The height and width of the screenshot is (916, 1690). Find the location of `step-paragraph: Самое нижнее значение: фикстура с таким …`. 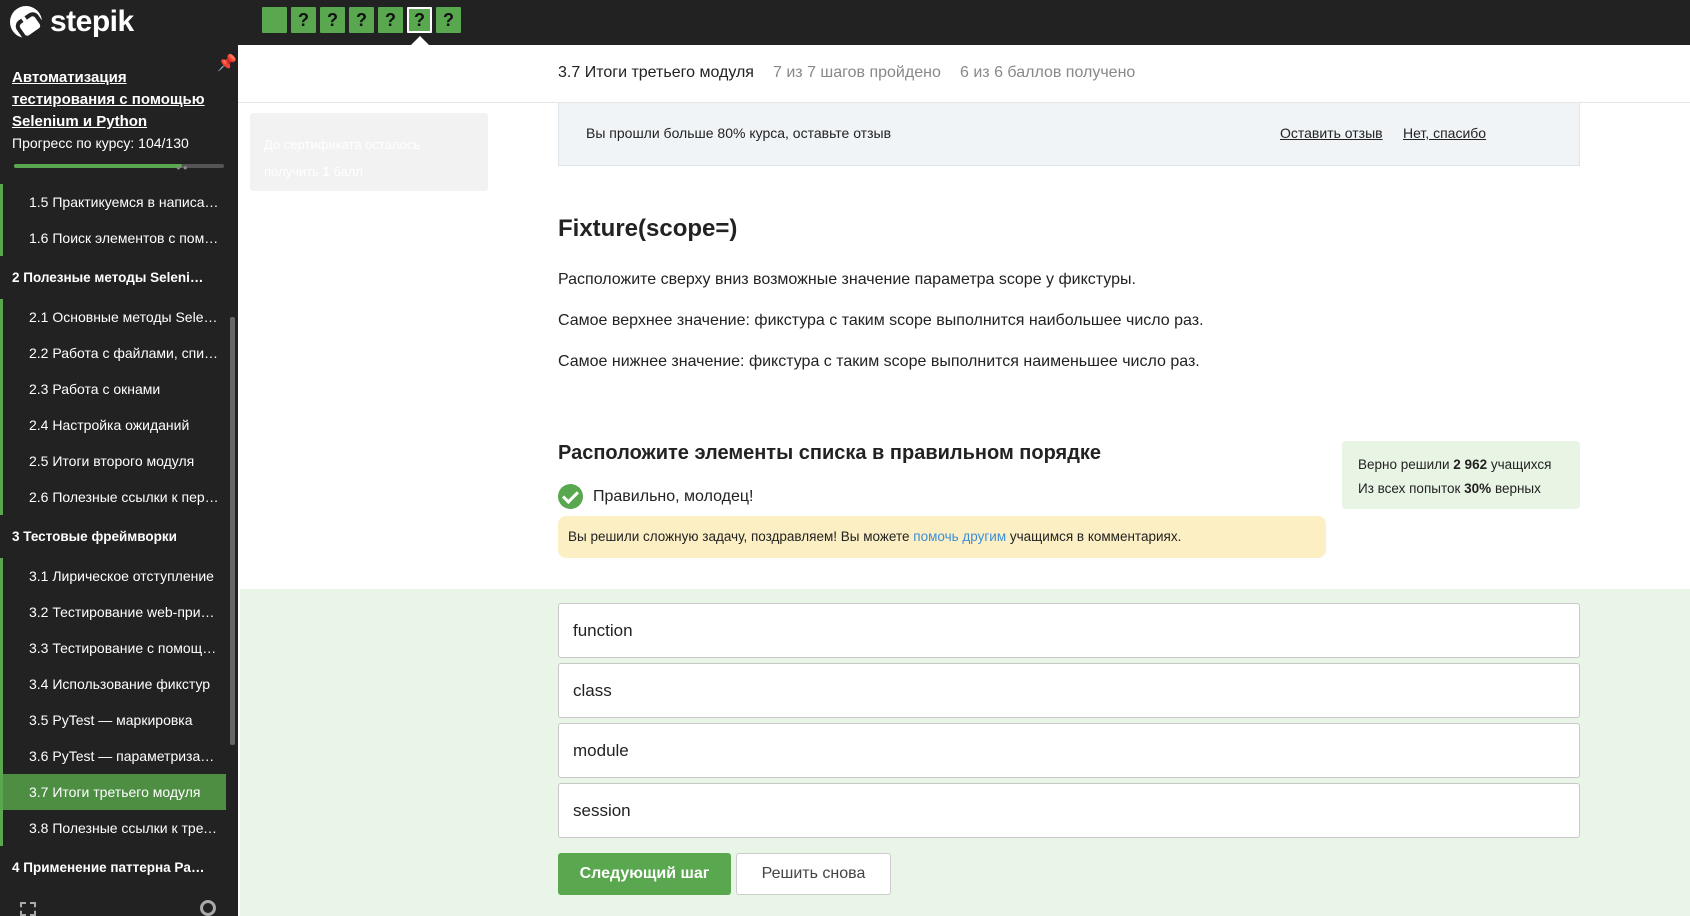

step-paragraph: Самое нижнее значение: фикстура с таким … is located at coordinates (879, 361).